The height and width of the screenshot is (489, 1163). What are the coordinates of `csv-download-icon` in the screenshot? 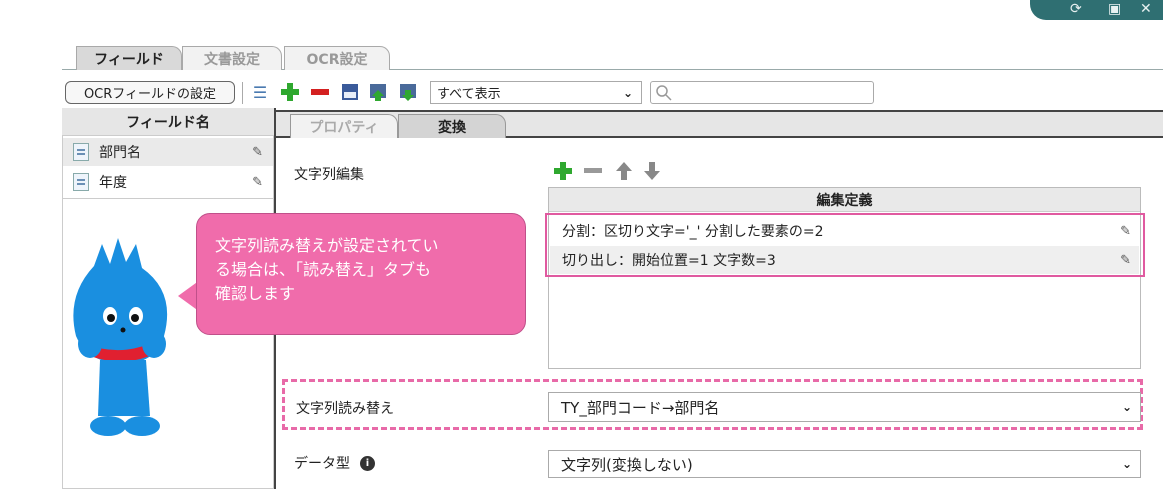 It's located at (408, 92).